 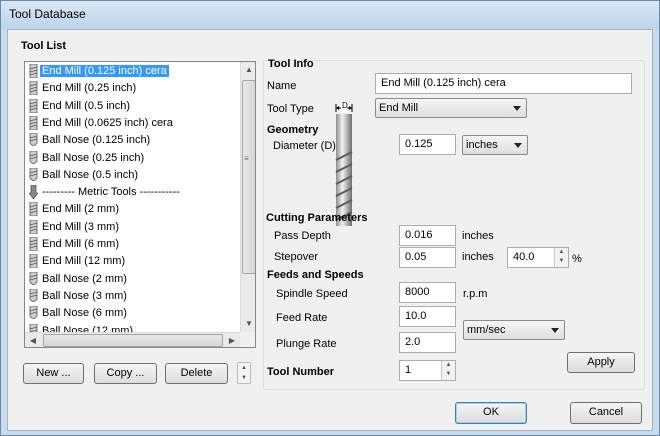 I want to click on window-title: Tool Database, so click(x=47, y=14).